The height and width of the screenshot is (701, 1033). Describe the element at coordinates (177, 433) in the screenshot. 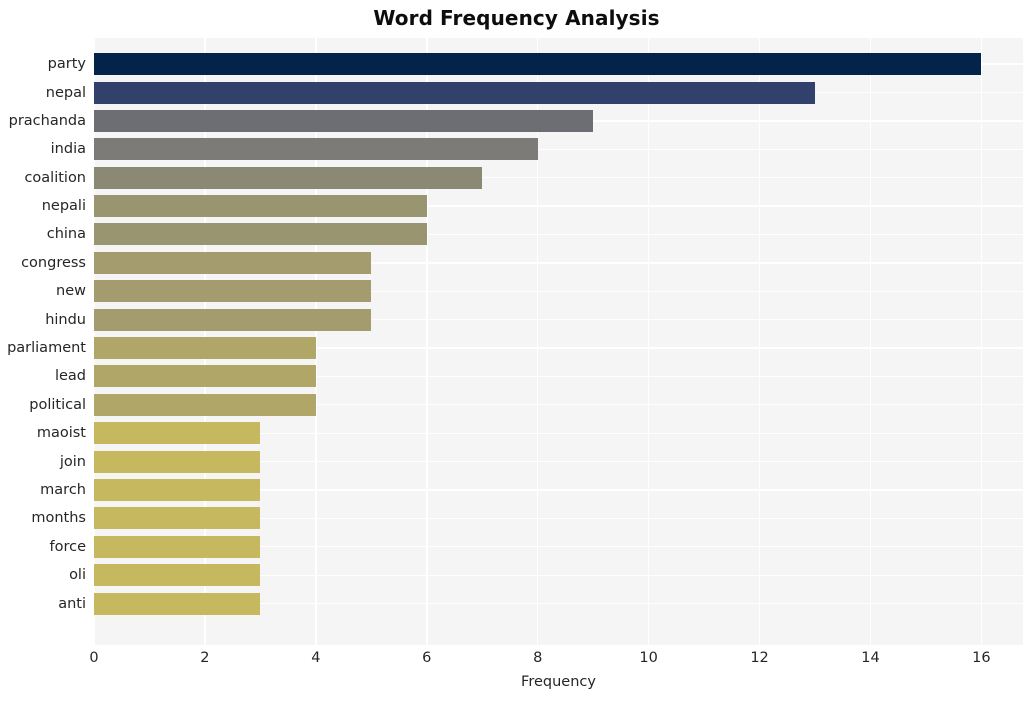

I see `bar-maoist` at that location.